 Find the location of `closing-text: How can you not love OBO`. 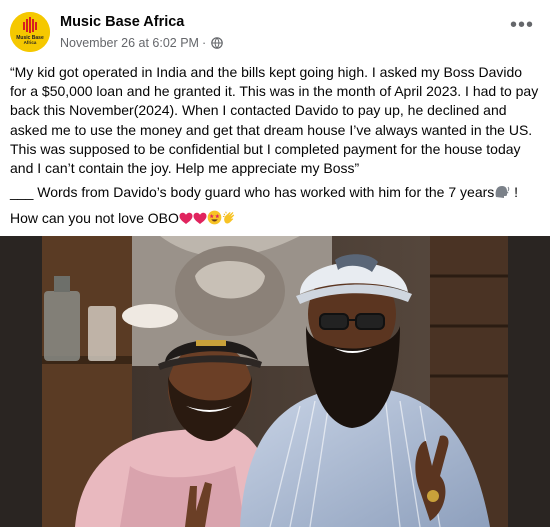

closing-text: How can you not love OBO is located at coordinates (94, 218).